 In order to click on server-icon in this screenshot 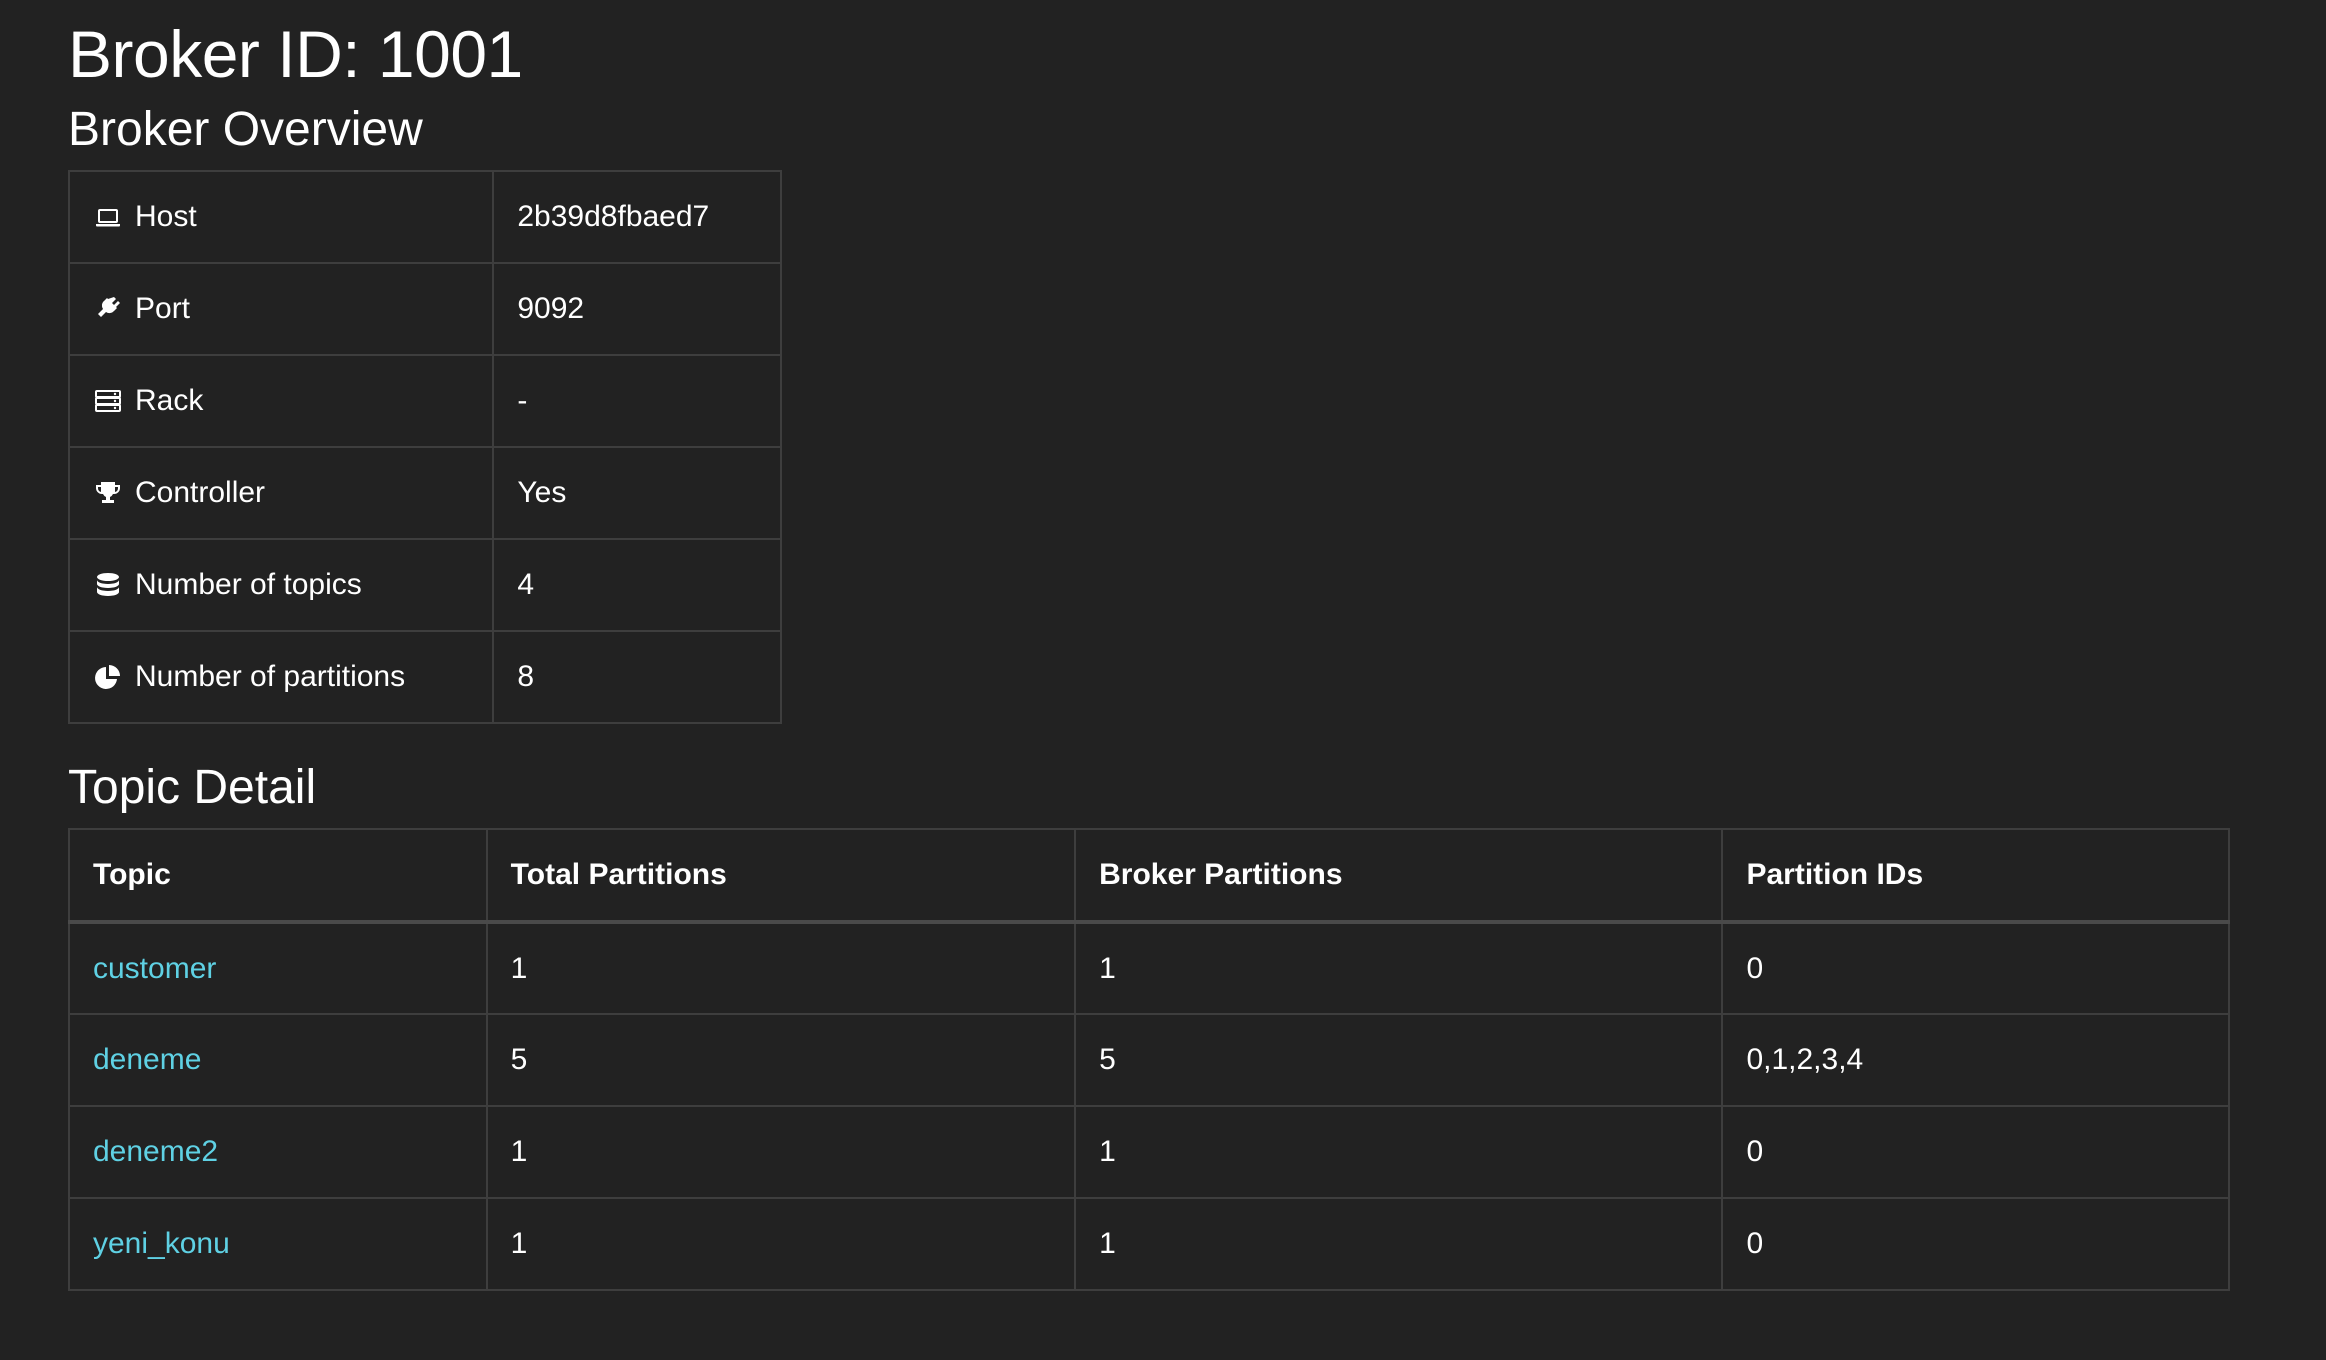, I will do `click(108, 401)`.